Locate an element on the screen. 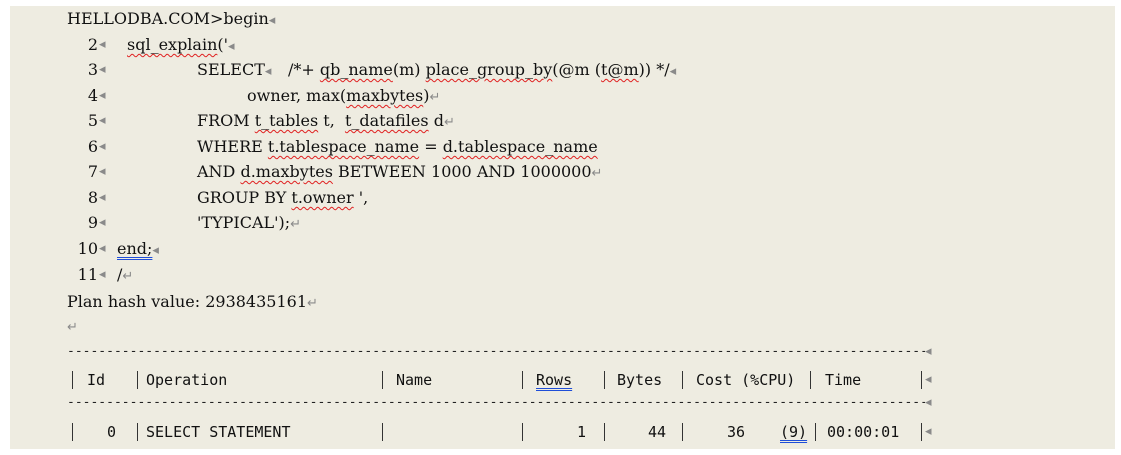 This screenshot has height=455, width=1121. plan-hash-value: Plan hash value: 2938435161 is located at coordinates (187, 301).